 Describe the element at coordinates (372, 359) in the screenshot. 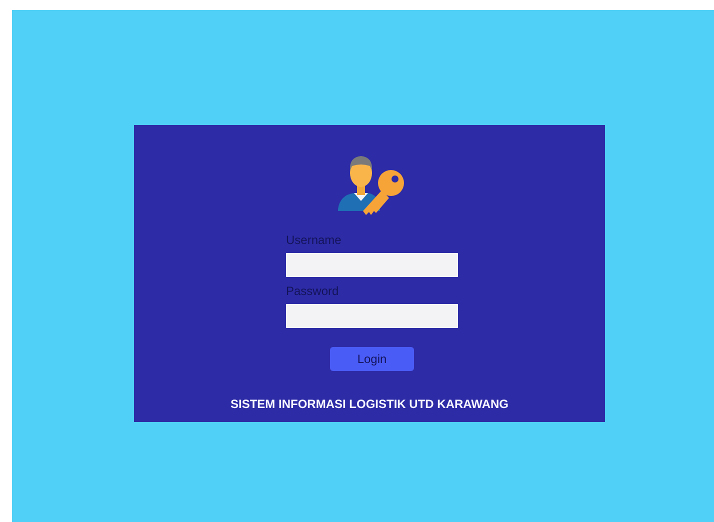

I see `login-button: Login` at that location.